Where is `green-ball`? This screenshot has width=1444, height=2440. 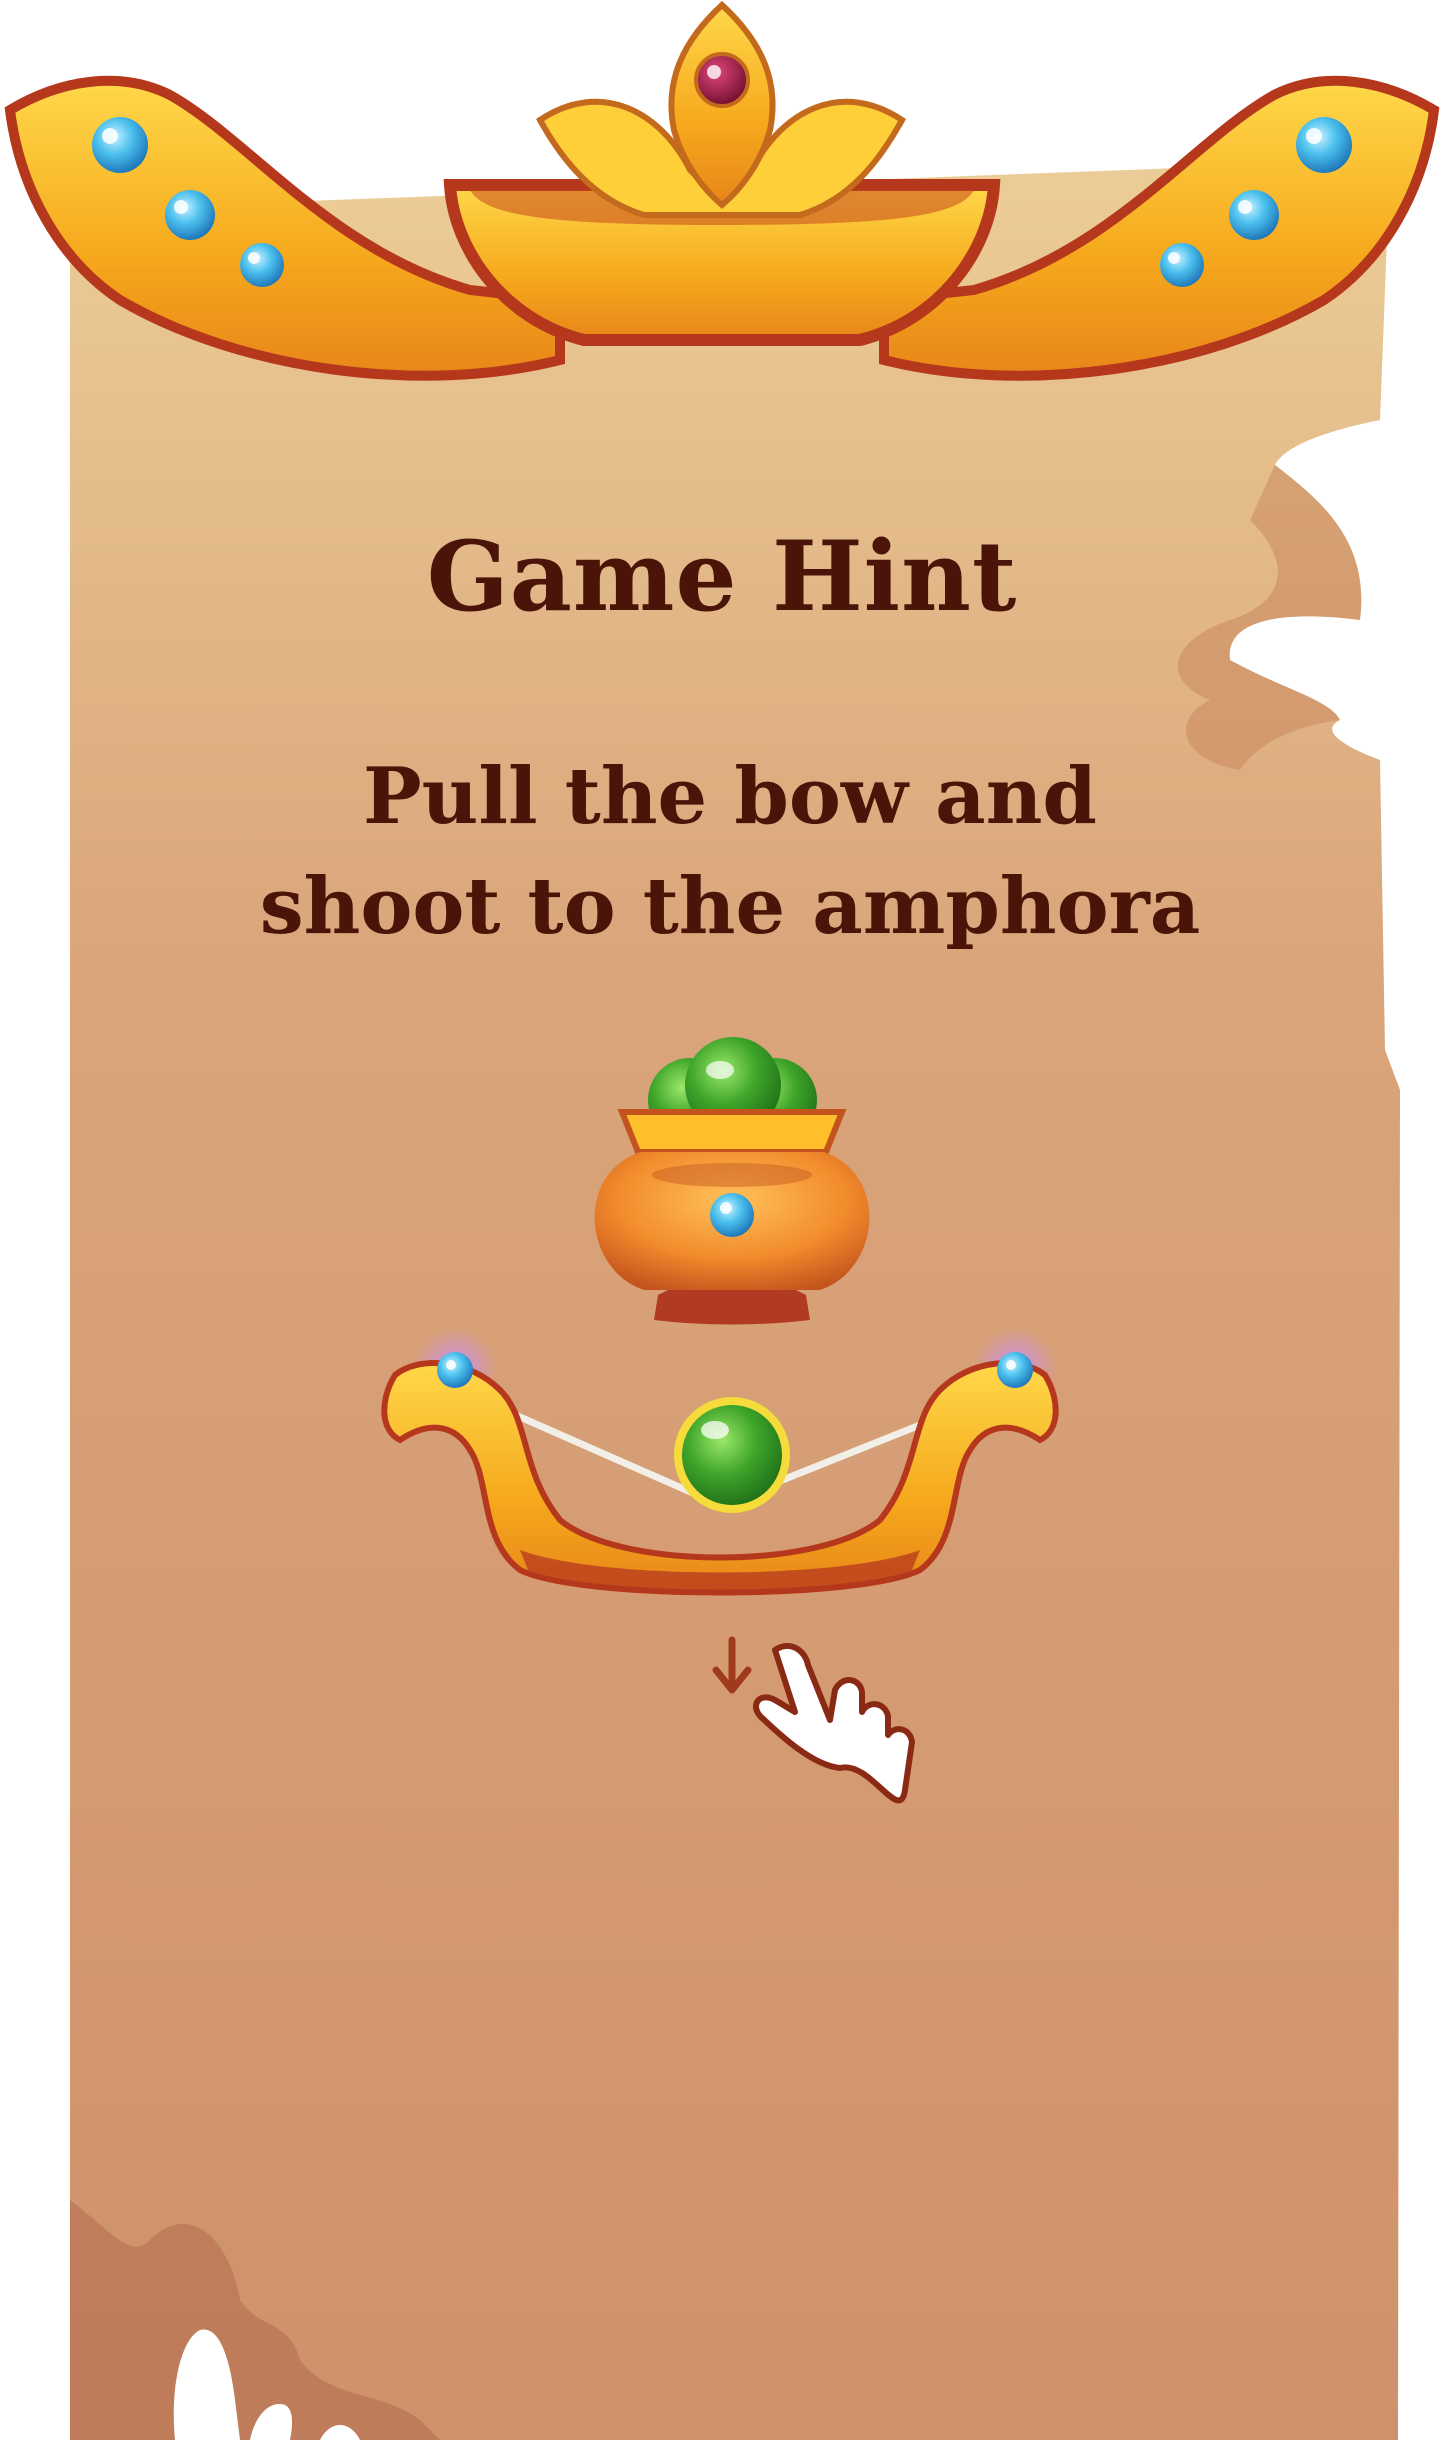 green-ball is located at coordinates (732, 1455).